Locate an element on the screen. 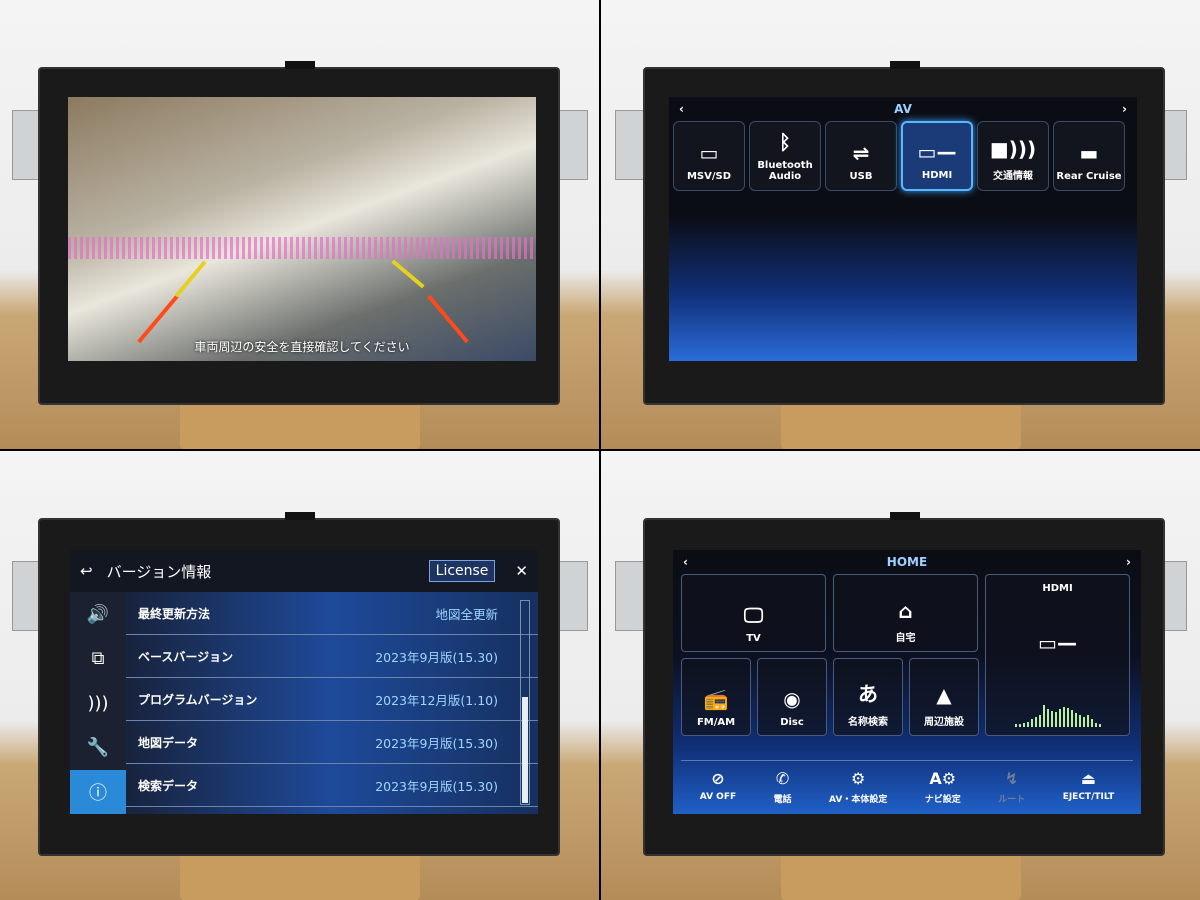 Image resolution: width=1200 pixels, height=900 pixels. table-row: ベースバージョン 2023年9月版(15.30) is located at coordinates (332, 656).